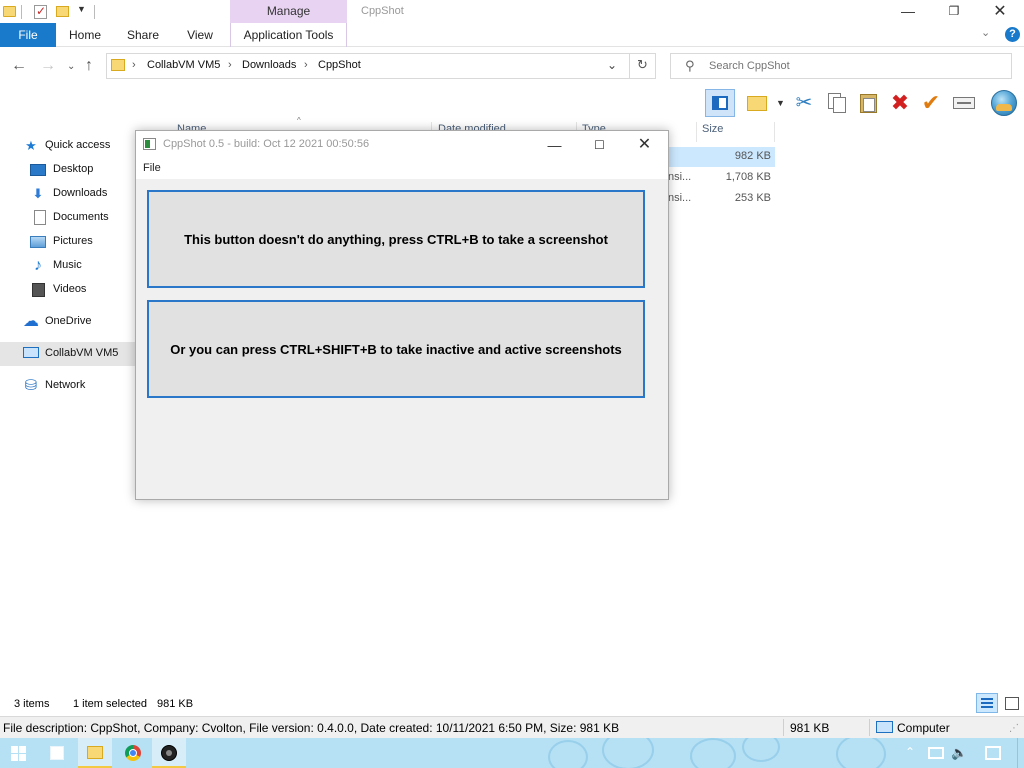  Describe the element at coordinates (690, 65) in the screenshot. I see `search-icon: ⚲` at that location.